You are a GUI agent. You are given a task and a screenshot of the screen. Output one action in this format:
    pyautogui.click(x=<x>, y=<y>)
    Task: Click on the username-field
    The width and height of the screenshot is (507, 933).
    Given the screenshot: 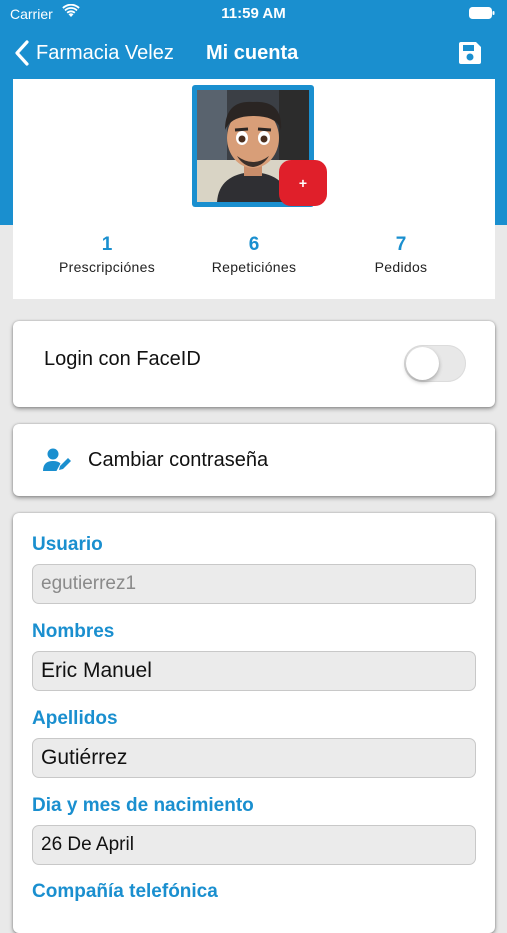 What is the action you would take?
    pyautogui.click(x=254, y=584)
    